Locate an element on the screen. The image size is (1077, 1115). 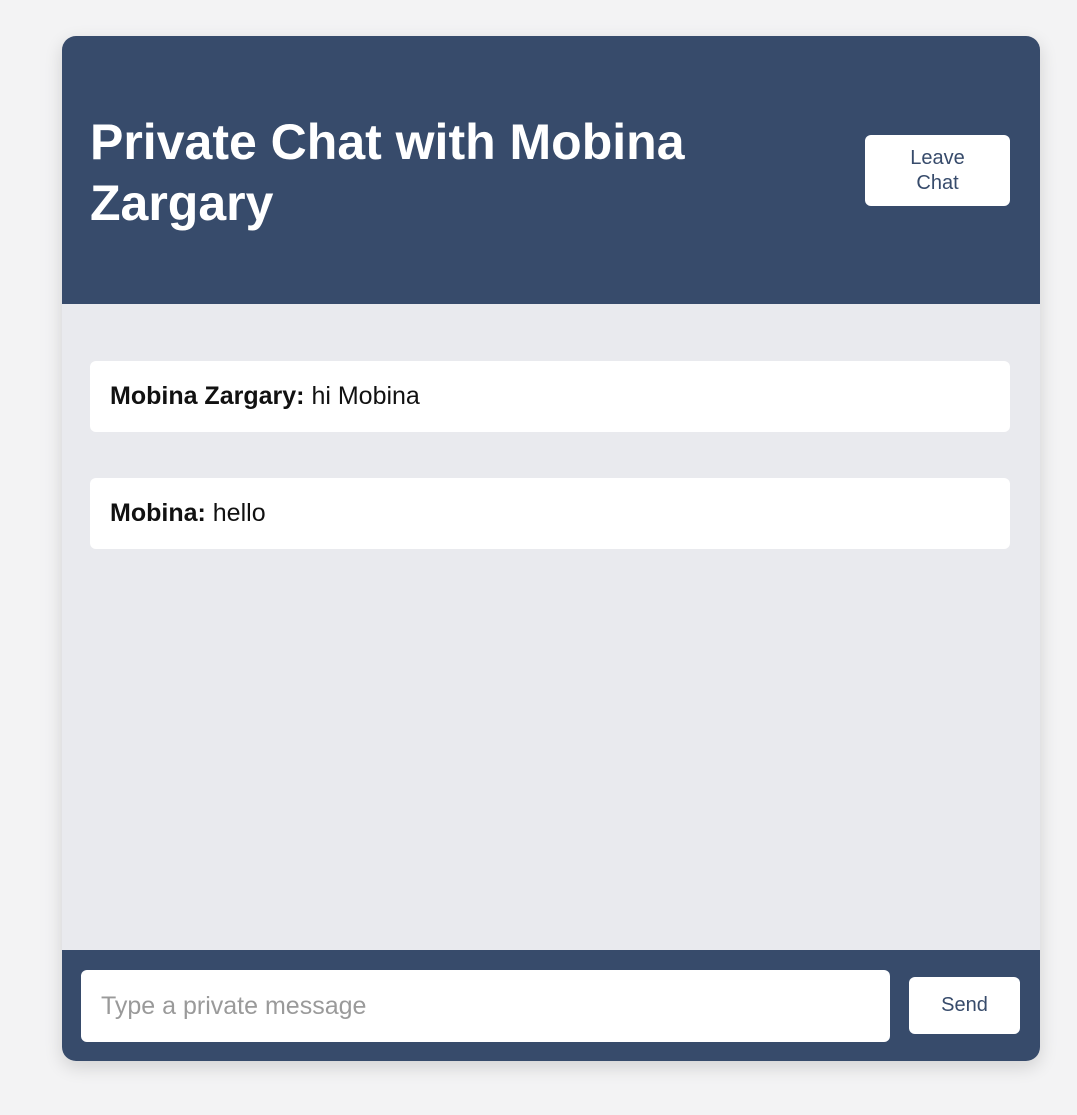
message-composer: Send is located at coordinates (551, 1005).